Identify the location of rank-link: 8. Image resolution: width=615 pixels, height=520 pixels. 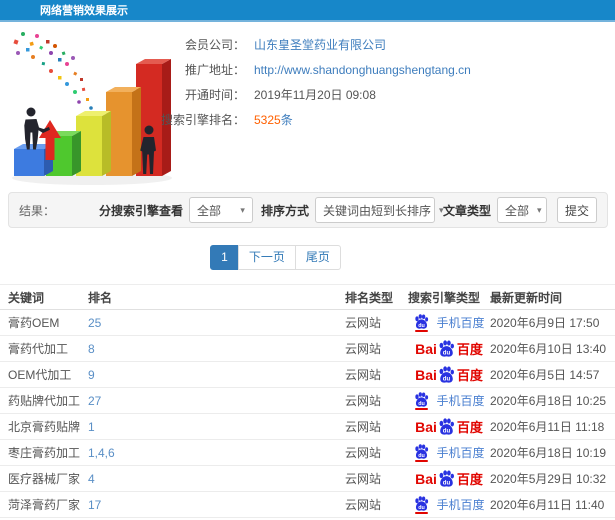
(91, 349).